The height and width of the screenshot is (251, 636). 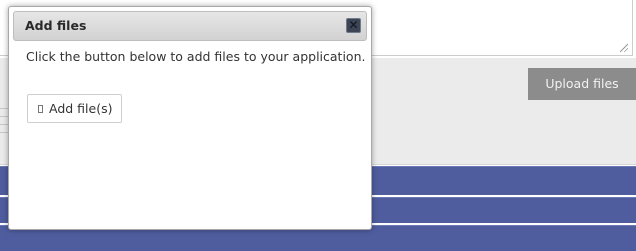 What do you see at coordinates (190, 26) in the screenshot?
I see `dialog-header: Add files ✕` at bounding box center [190, 26].